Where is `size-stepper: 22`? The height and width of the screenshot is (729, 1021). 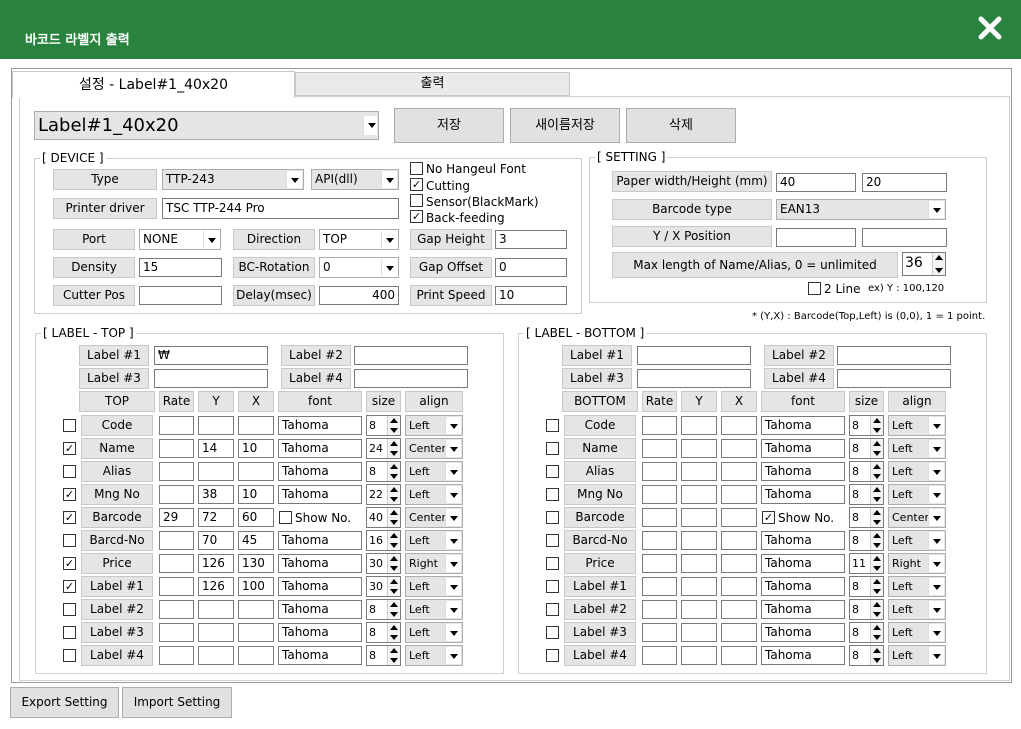 size-stepper: 22 is located at coordinates (383, 494).